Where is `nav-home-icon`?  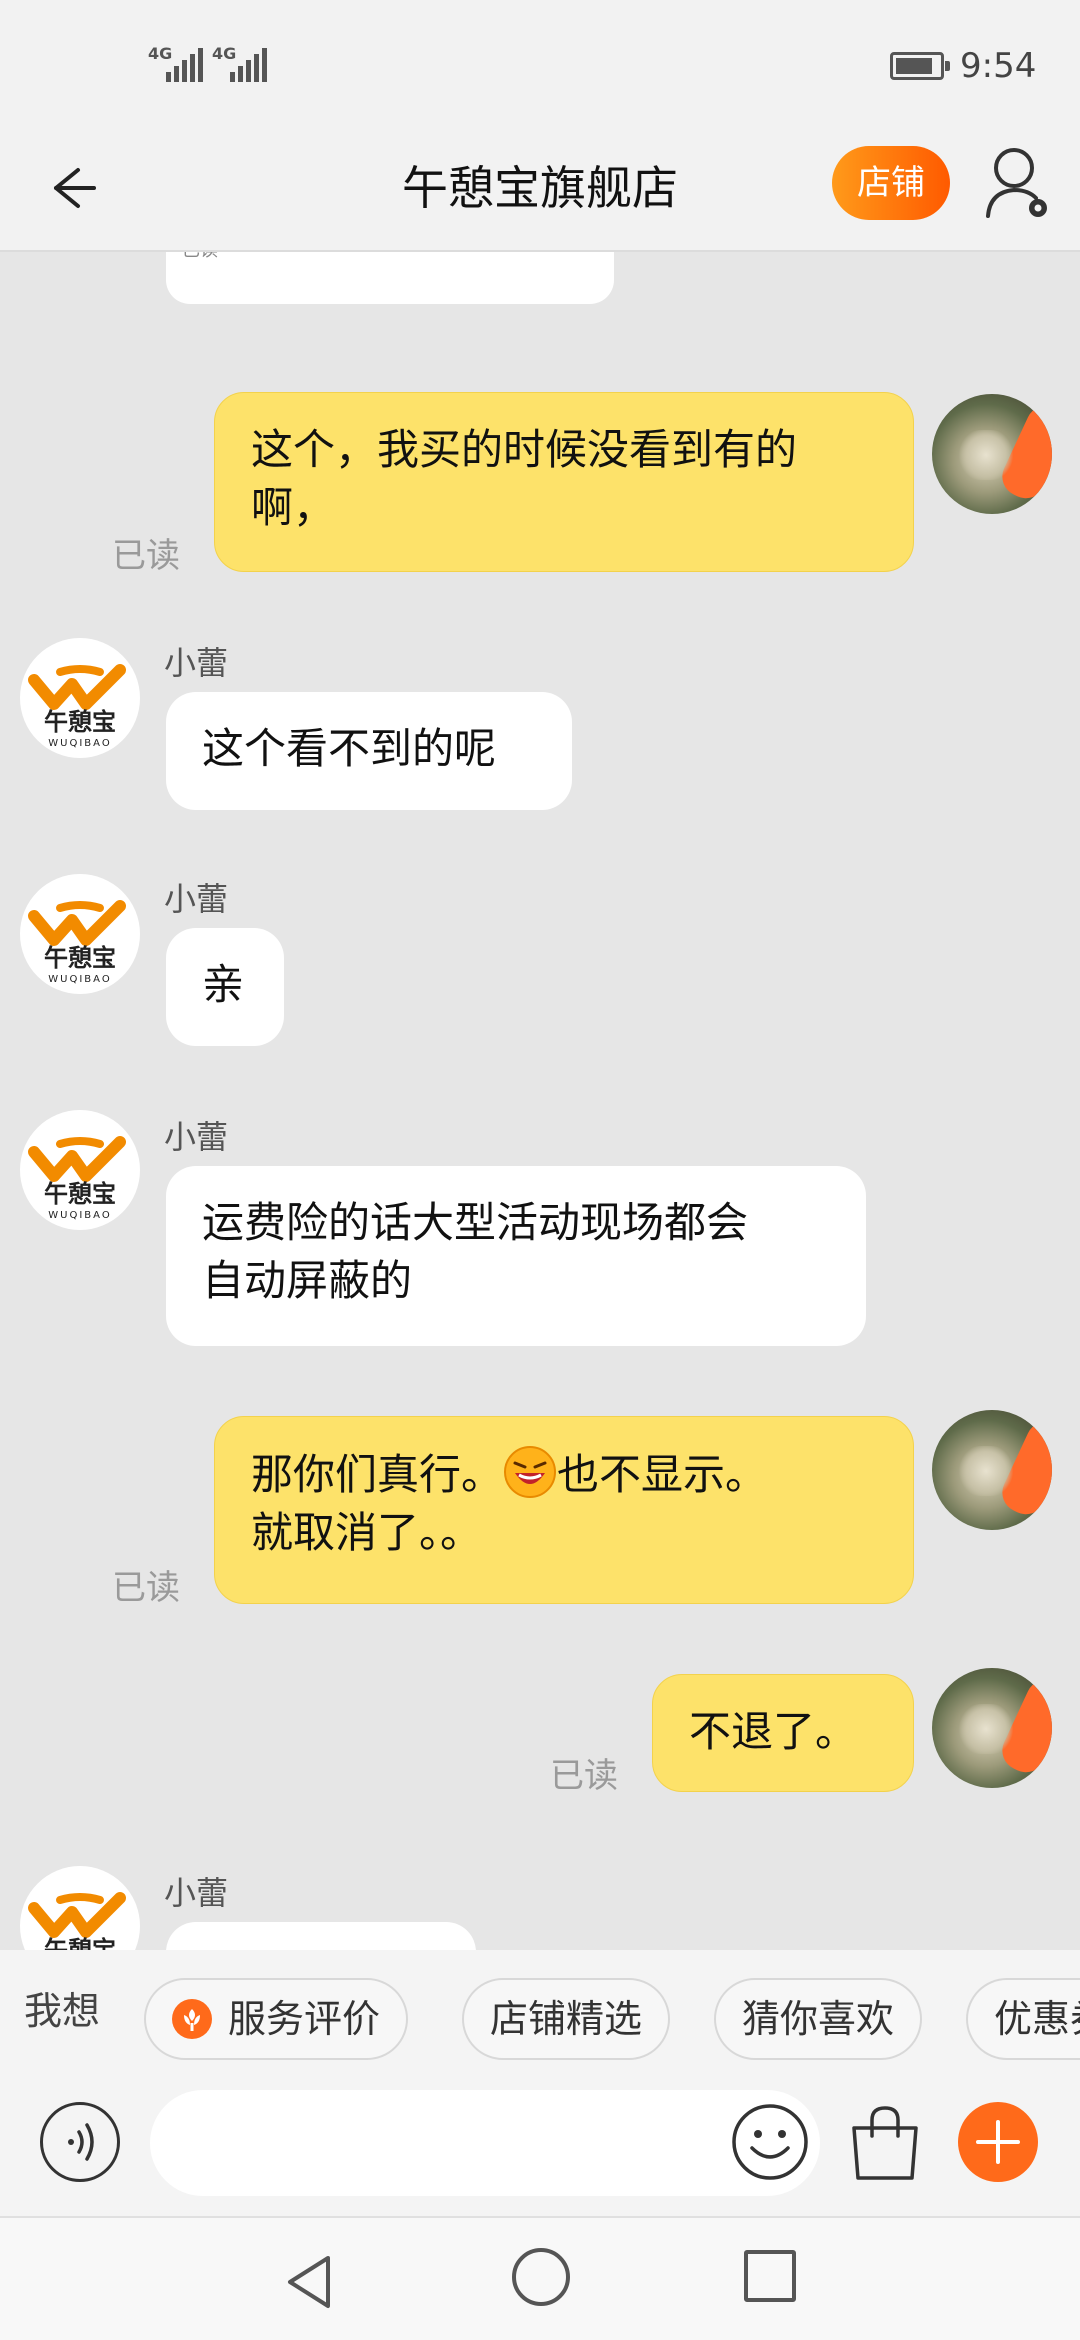
nav-home-icon is located at coordinates (541, 2277).